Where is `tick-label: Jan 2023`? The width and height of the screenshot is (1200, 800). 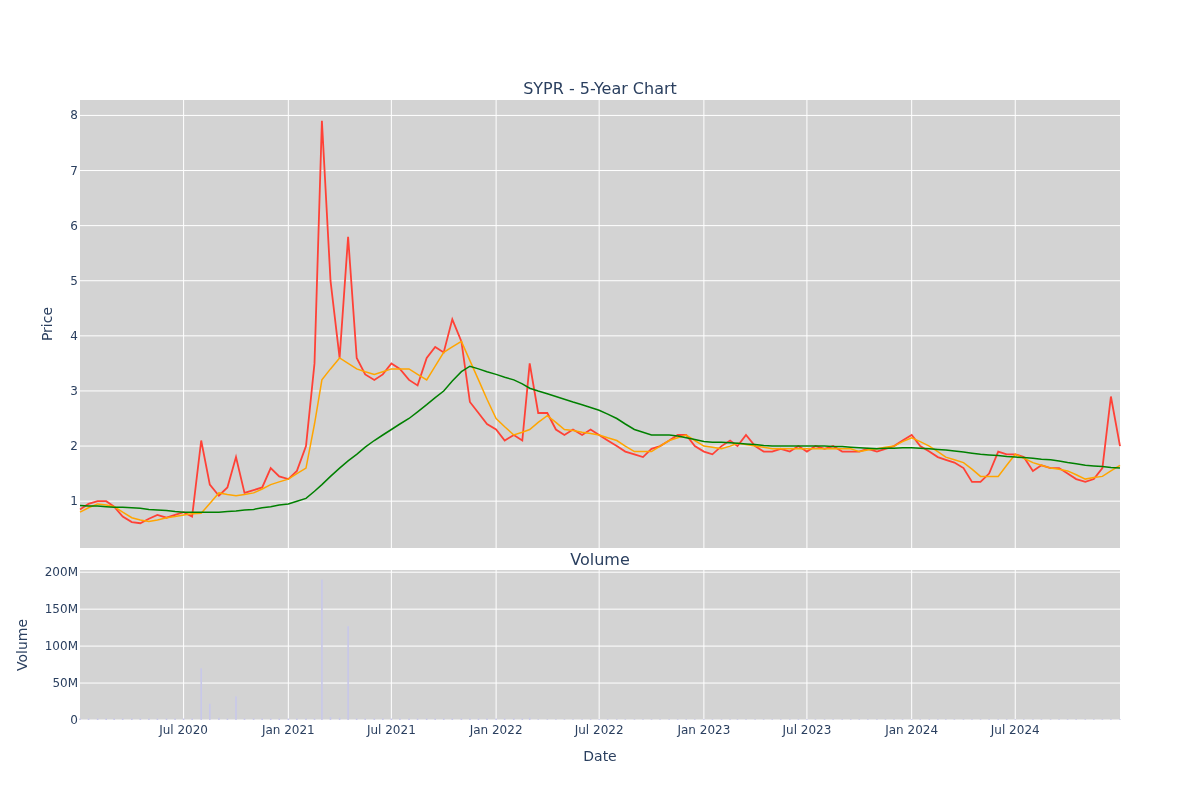
tick-label: Jan 2023 is located at coordinates (704, 730).